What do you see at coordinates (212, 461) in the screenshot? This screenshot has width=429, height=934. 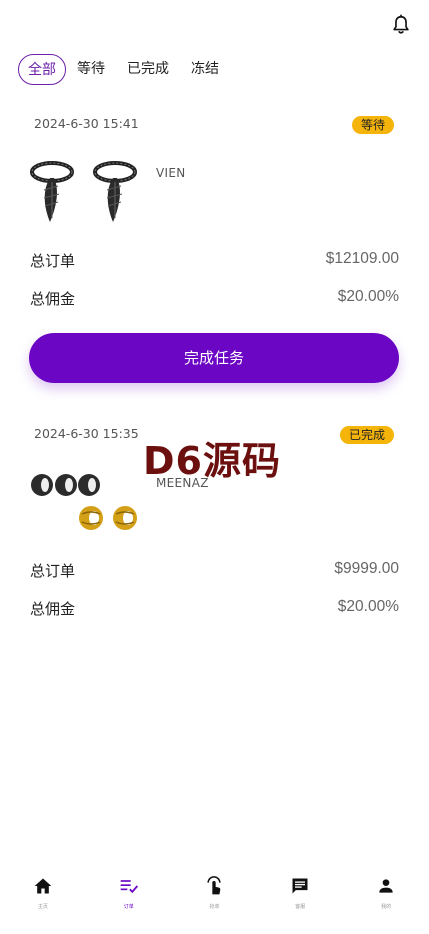 I see `watermark: D6源码` at bounding box center [212, 461].